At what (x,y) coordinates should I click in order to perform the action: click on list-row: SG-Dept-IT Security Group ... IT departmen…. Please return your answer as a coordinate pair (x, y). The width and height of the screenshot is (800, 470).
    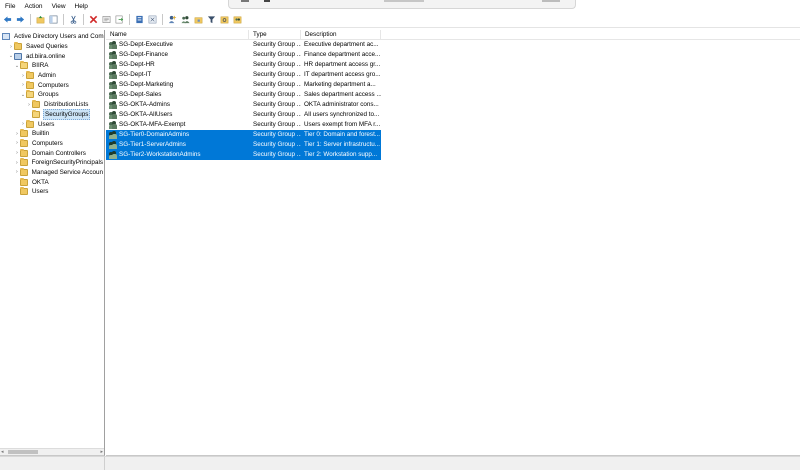
    Looking at the image, I should click on (453, 75).